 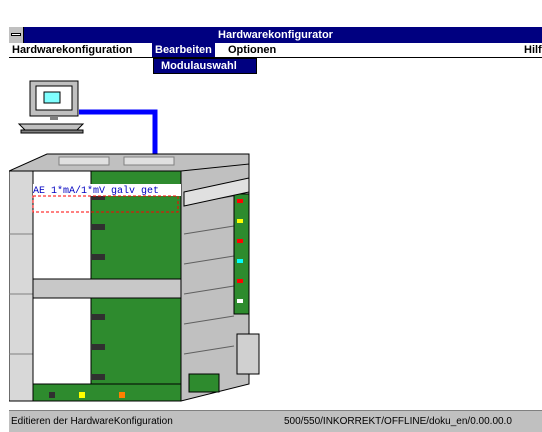 I want to click on menu-optionen: Optionen, so click(x=252, y=50).